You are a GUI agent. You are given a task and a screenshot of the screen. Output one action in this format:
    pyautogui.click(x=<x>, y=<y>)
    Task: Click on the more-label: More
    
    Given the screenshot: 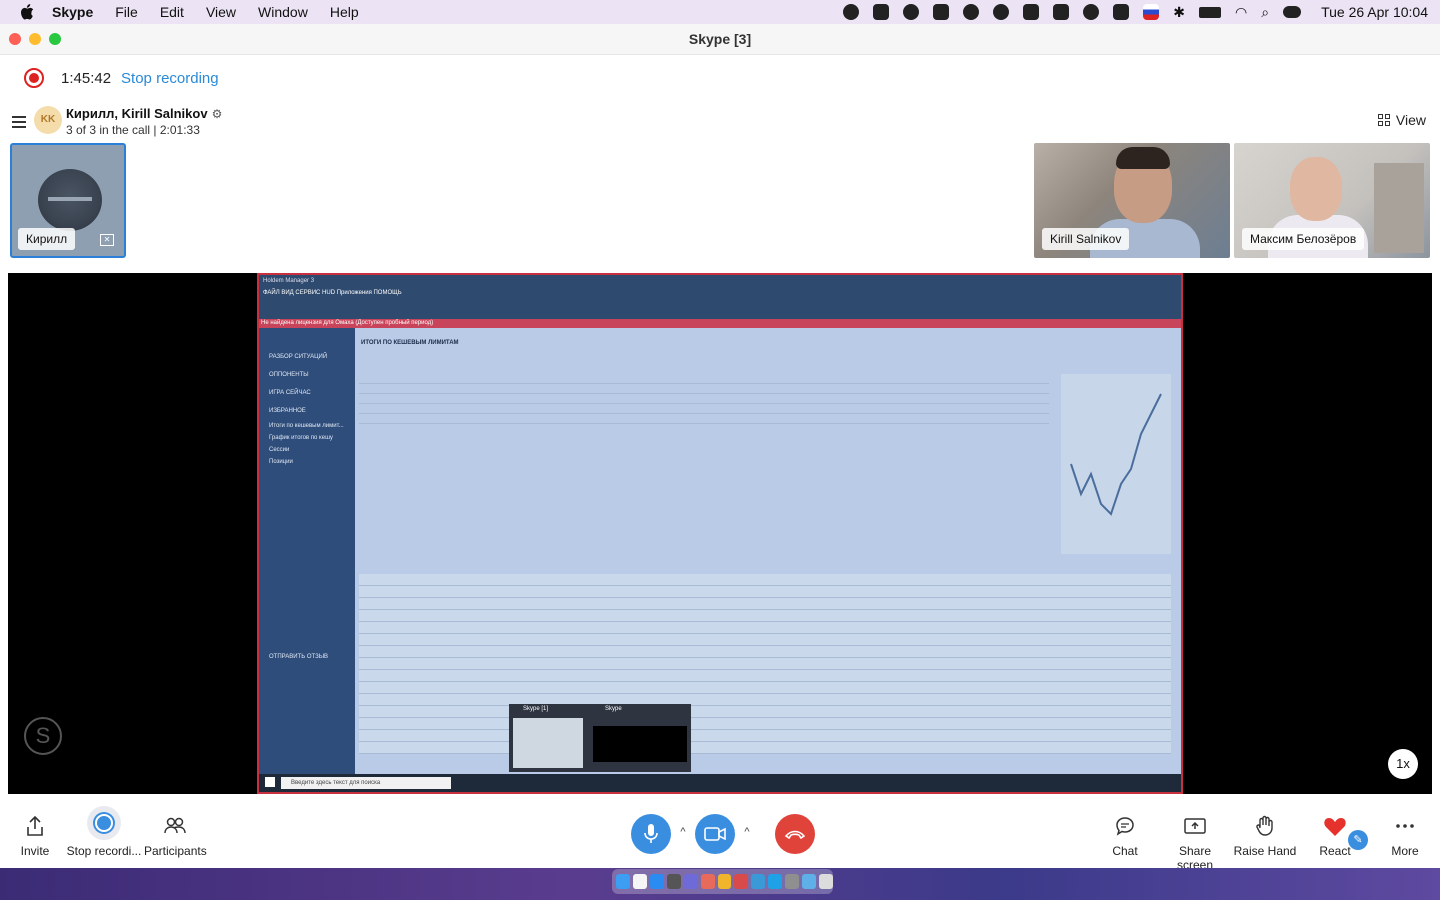 What is the action you would take?
    pyautogui.click(x=1405, y=851)
    